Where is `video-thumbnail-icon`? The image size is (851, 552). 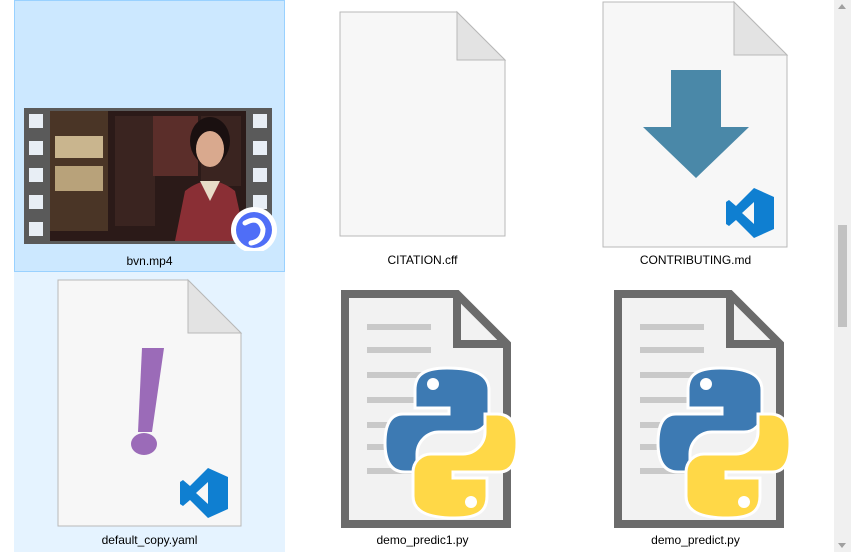 video-thumbnail-icon is located at coordinates (150, 179).